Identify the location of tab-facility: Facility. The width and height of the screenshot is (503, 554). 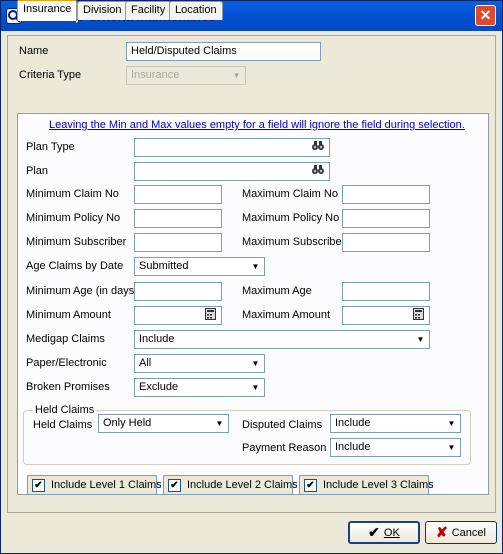
(148, 10).